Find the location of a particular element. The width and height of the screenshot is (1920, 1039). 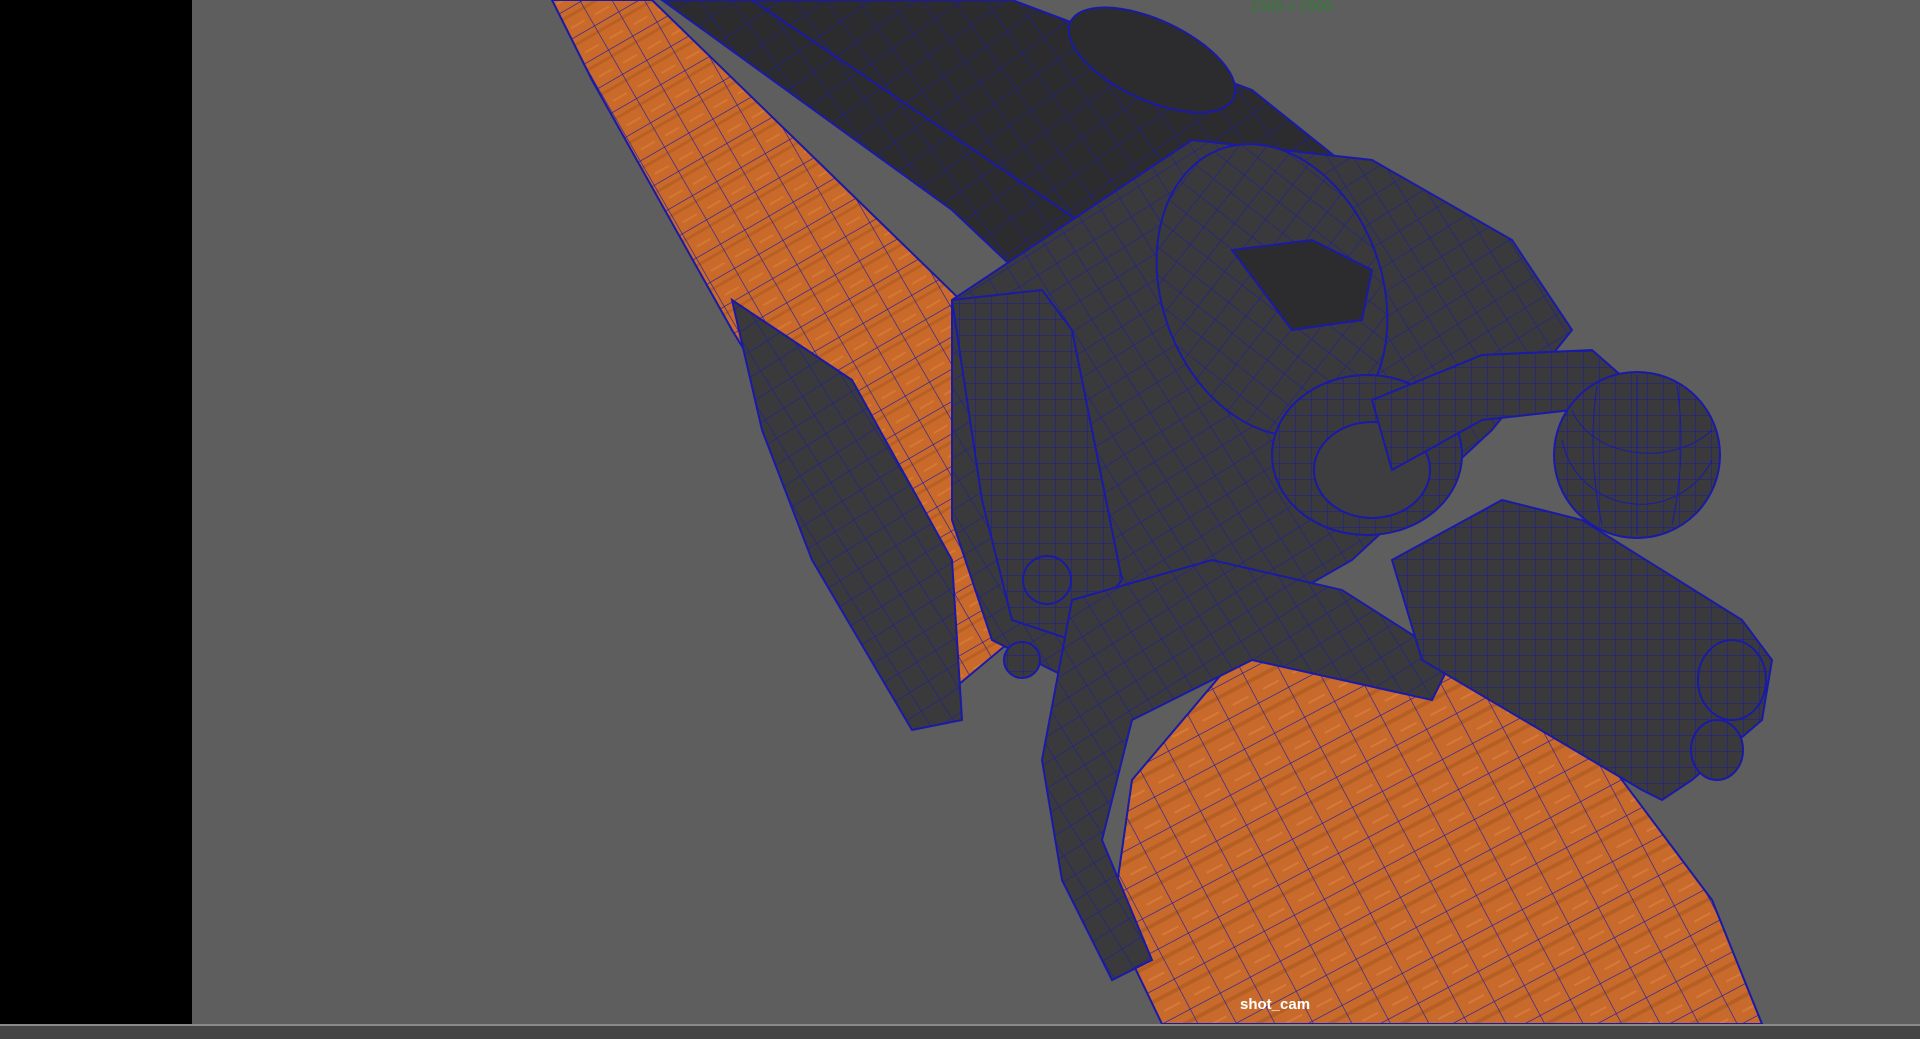

left-panel is located at coordinates (96, 512).